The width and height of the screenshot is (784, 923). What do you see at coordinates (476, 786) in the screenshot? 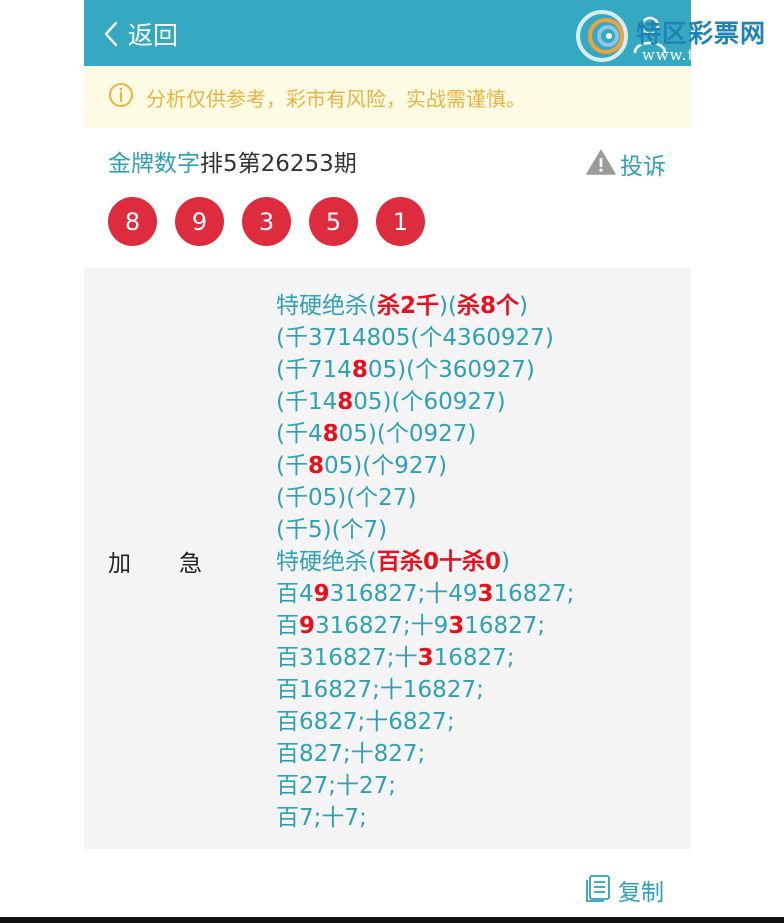
I see `prediction-line: 百27;十27;` at bounding box center [476, 786].